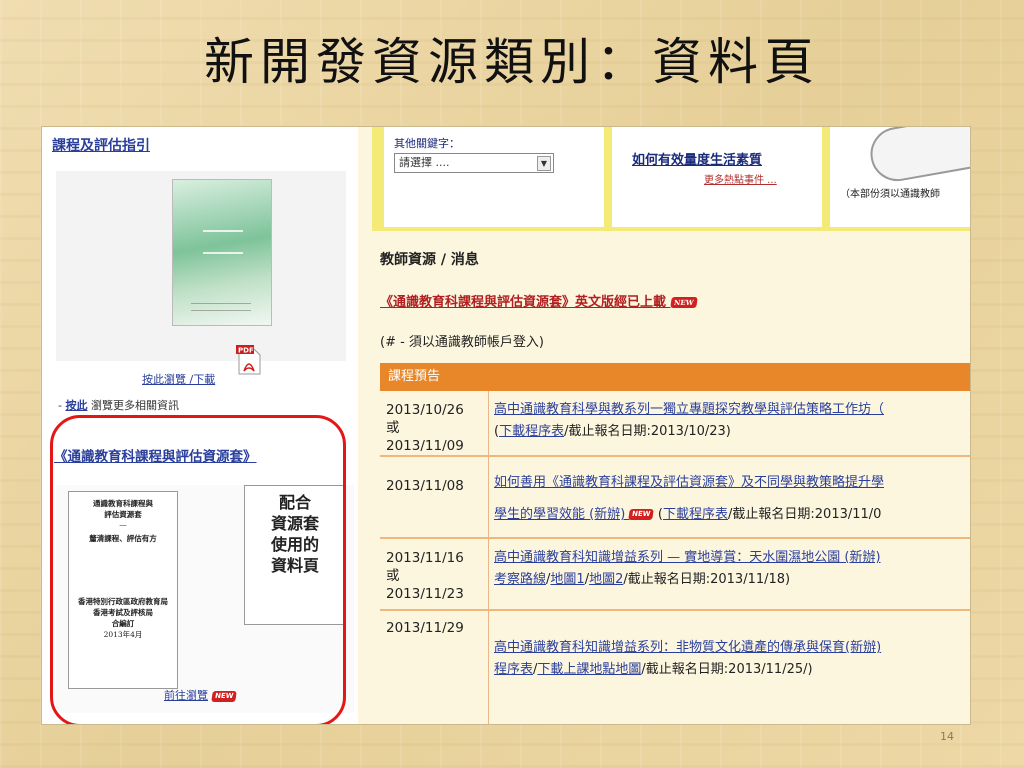 The image size is (1024, 768). Describe the element at coordinates (494, 177) in the screenshot. I see `keyword-box: 其他關鍵字： 請選擇 .... ▼` at that location.